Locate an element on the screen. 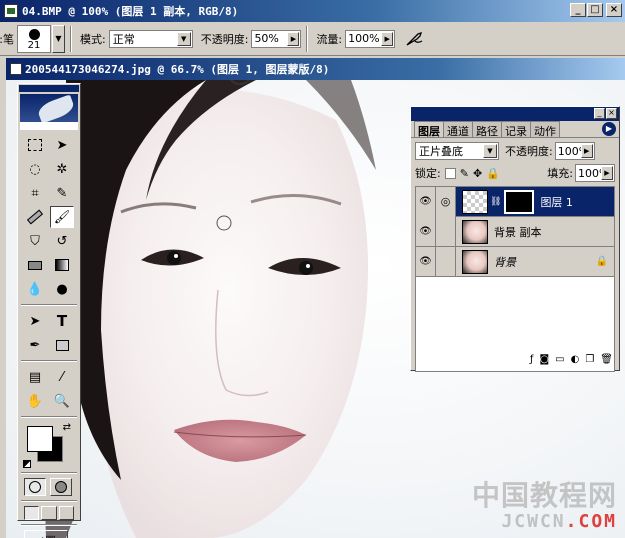  palette-menu-button: ▶ is located at coordinates (609, 129).